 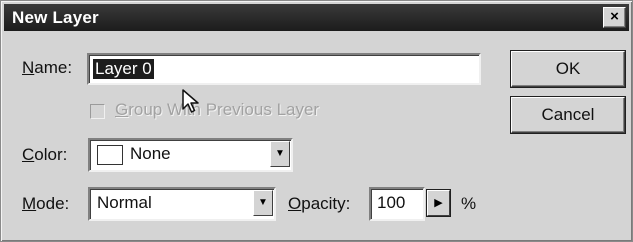 I want to click on mouse-pointer-icon, so click(x=190, y=101).